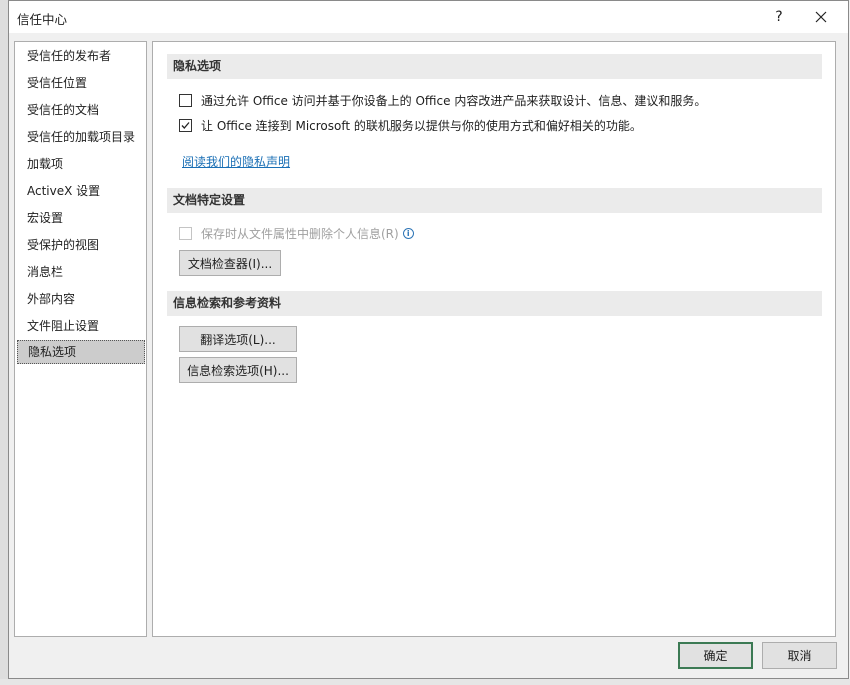 This screenshot has width=850, height=685. What do you see at coordinates (81, 299) in the screenshot?
I see `nav-item-external-content: 外部内容` at bounding box center [81, 299].